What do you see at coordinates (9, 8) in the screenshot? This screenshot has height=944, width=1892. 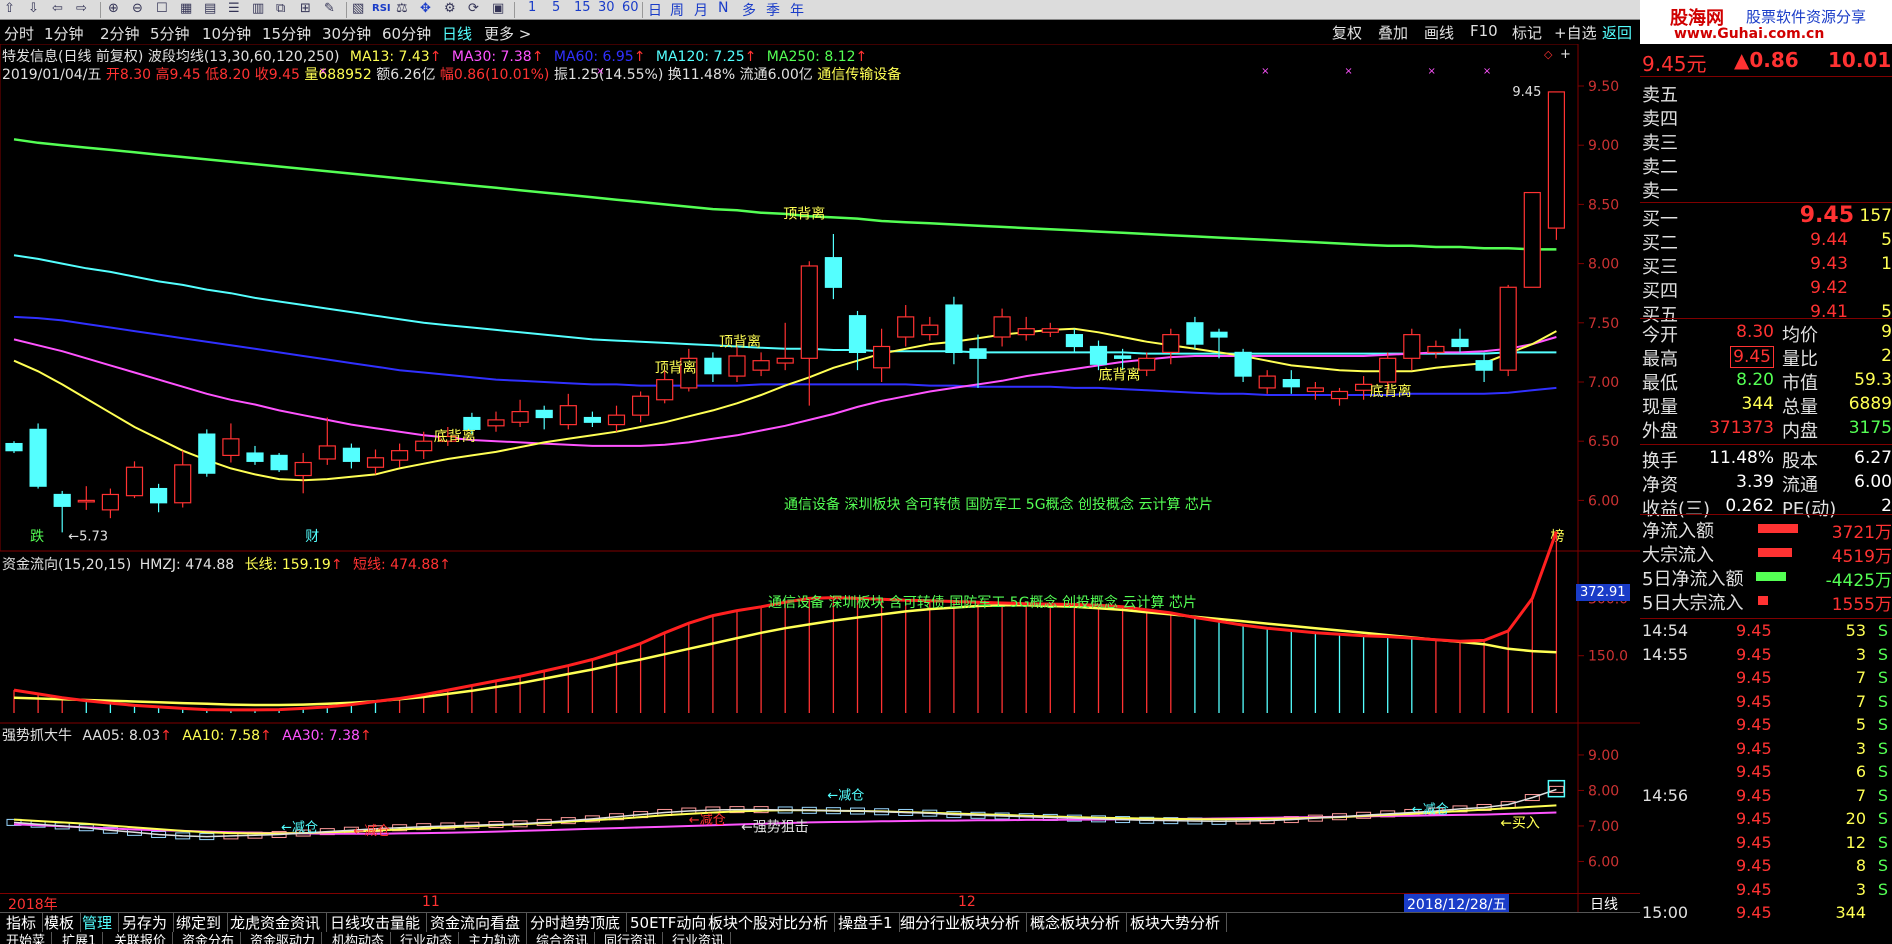 I see `back-arrow-icon: ⇧` at bounding box center [9, 8].